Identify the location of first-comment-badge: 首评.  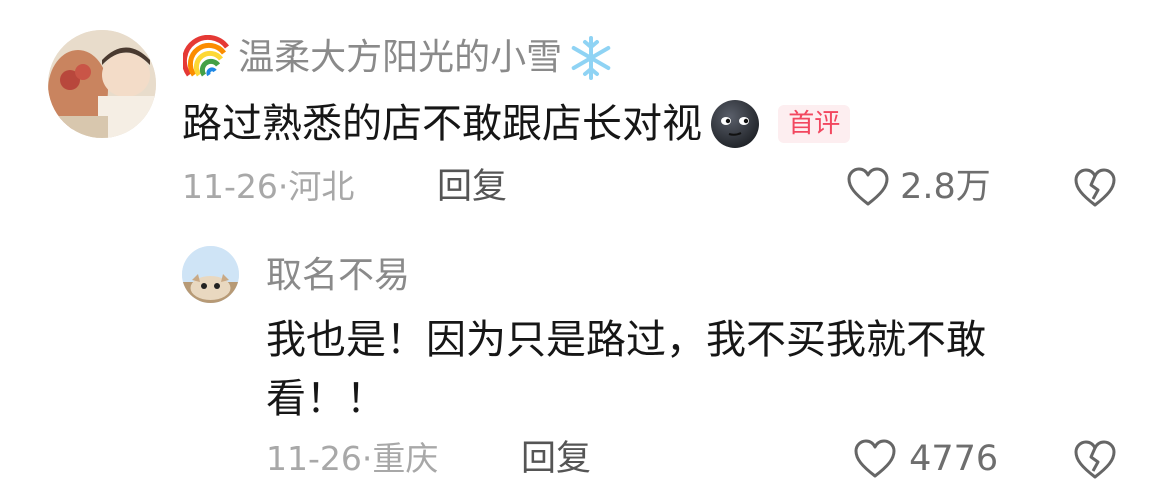
(814, 124).